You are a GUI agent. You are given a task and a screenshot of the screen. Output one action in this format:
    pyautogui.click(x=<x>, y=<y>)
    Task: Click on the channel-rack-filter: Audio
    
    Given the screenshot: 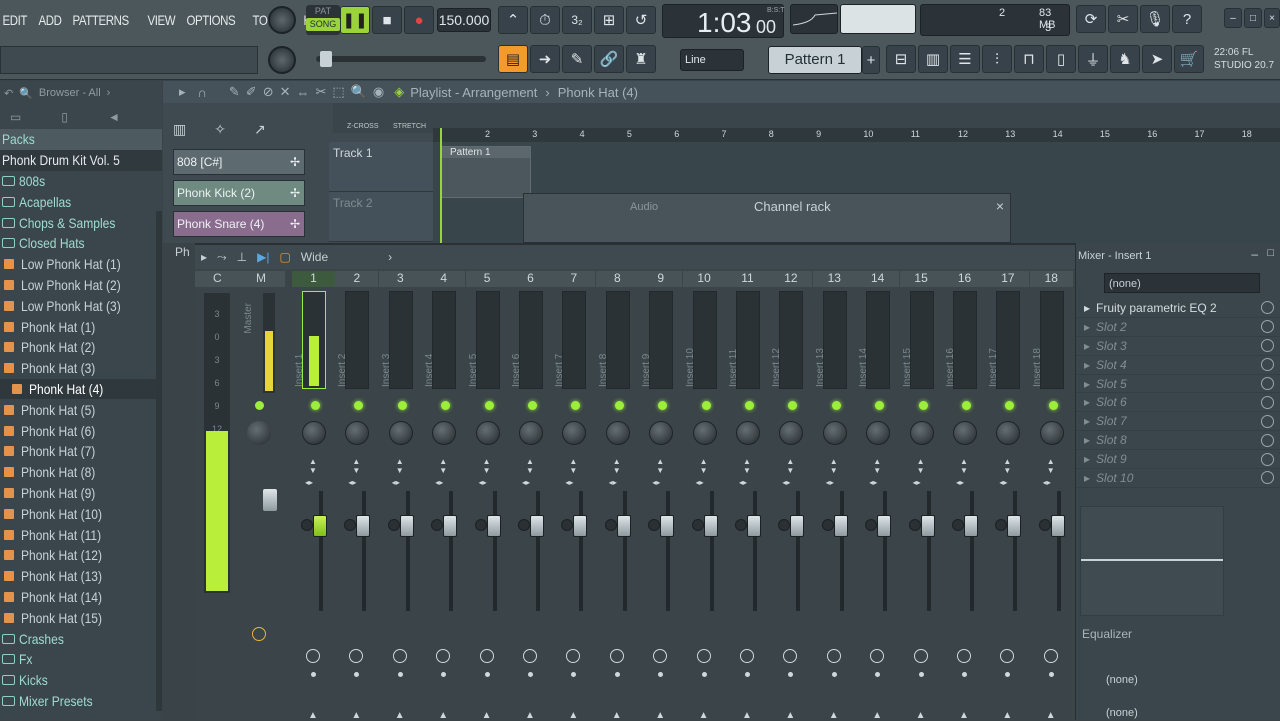 What is the action you would take?
    pyautogui.click(x=644, y=207)
    